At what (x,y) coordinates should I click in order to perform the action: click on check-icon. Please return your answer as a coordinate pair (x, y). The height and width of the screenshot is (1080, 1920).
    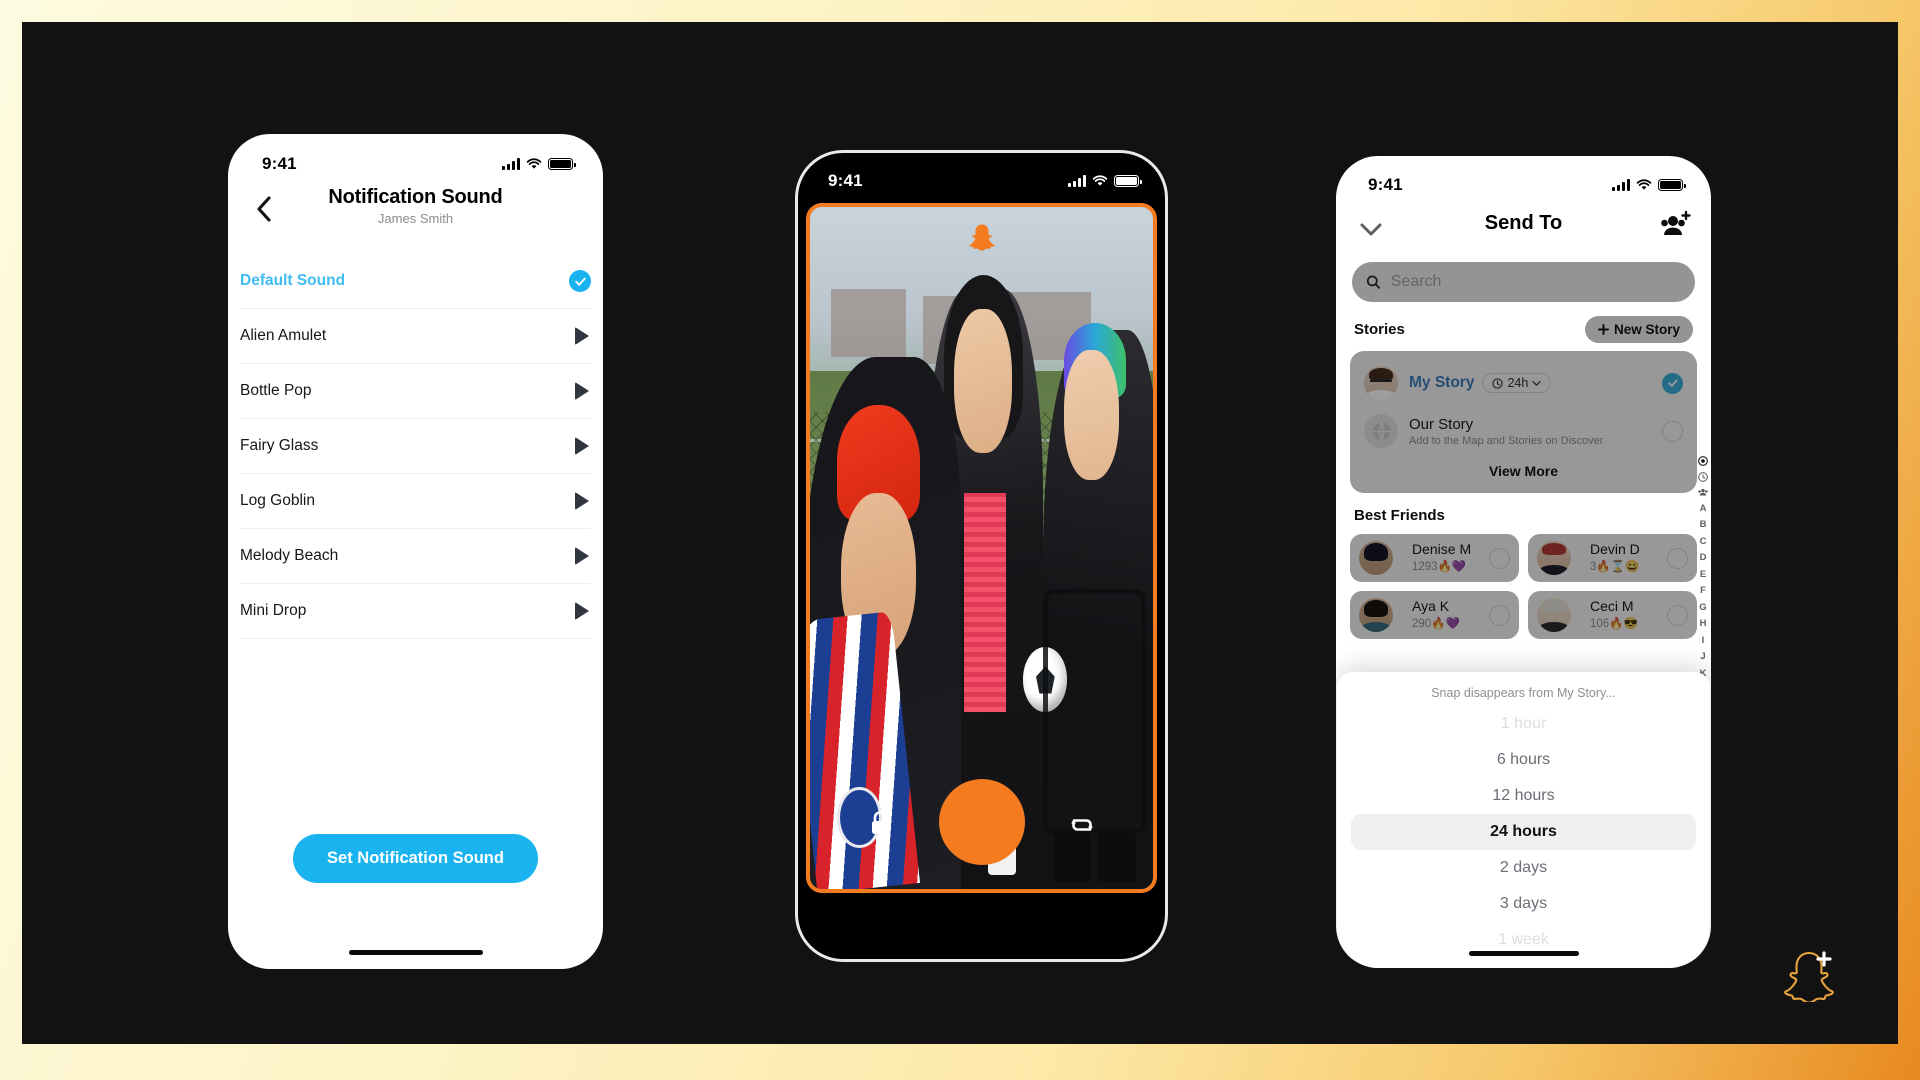
    Looking at the image, I should click on (580, 281).